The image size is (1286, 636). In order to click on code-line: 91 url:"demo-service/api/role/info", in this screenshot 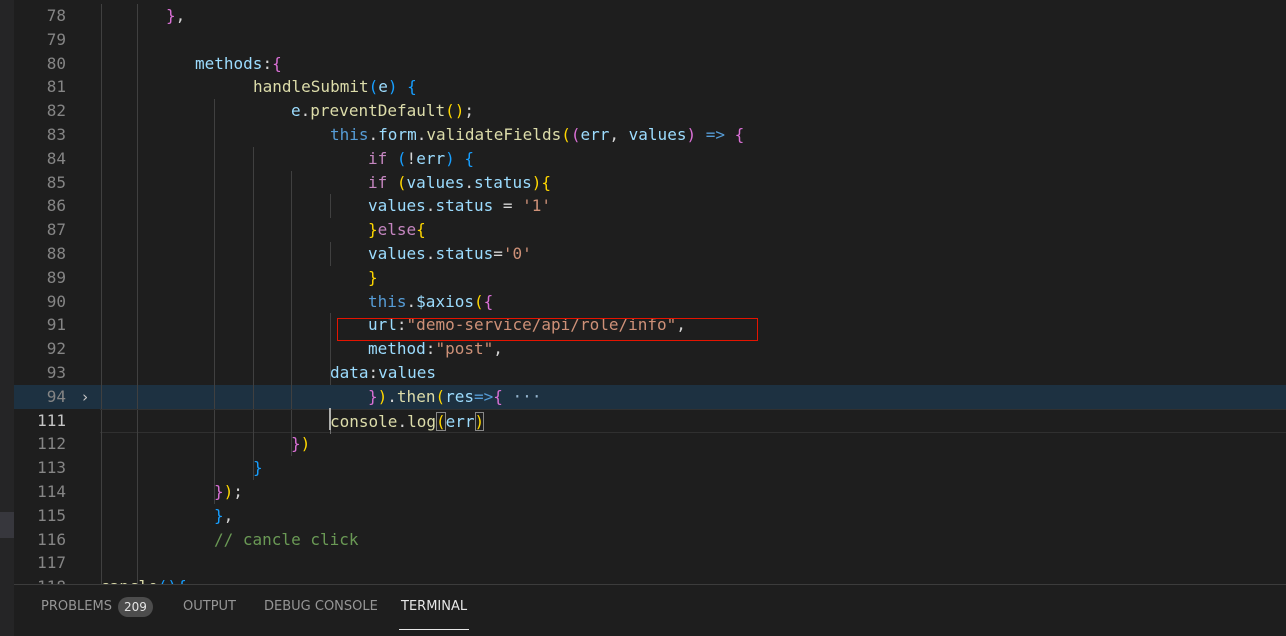, I will do `click(650, 325)`.